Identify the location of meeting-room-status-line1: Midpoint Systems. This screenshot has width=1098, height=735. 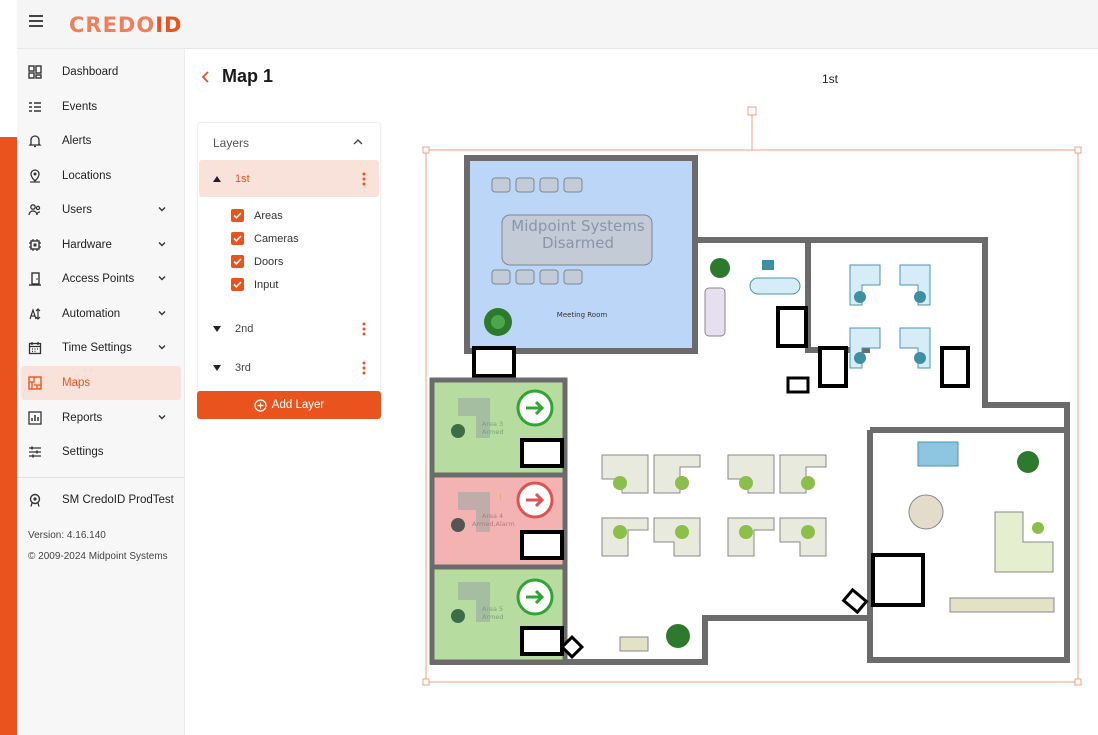
(578, 226).